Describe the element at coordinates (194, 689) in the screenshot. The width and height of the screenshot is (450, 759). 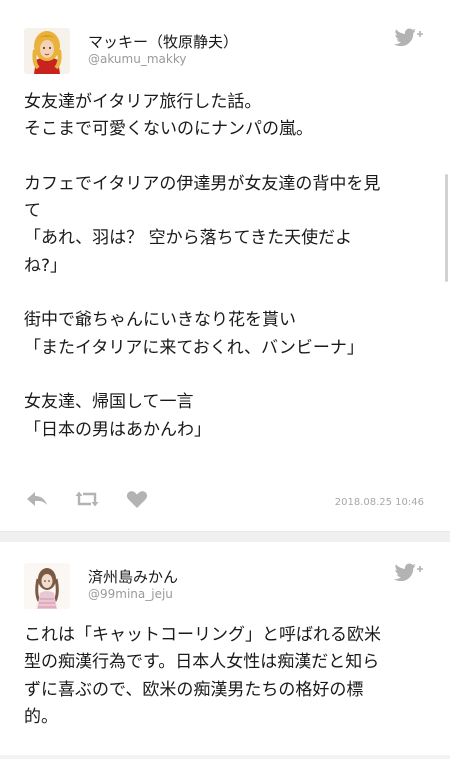
I see `tweet-text-line: ずに喜ぶので、欧米の痴漢男たちの格好の標` at that location.